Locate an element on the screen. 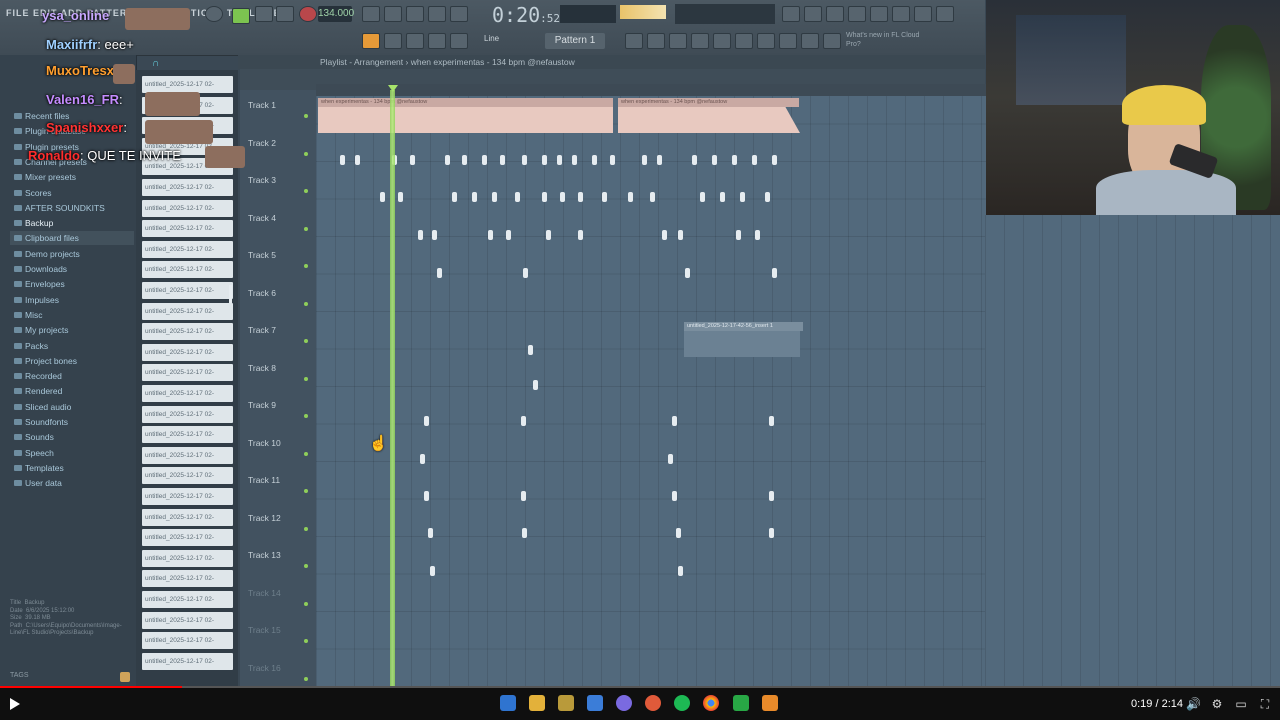  link-icon is located at coordinates (437, 41).